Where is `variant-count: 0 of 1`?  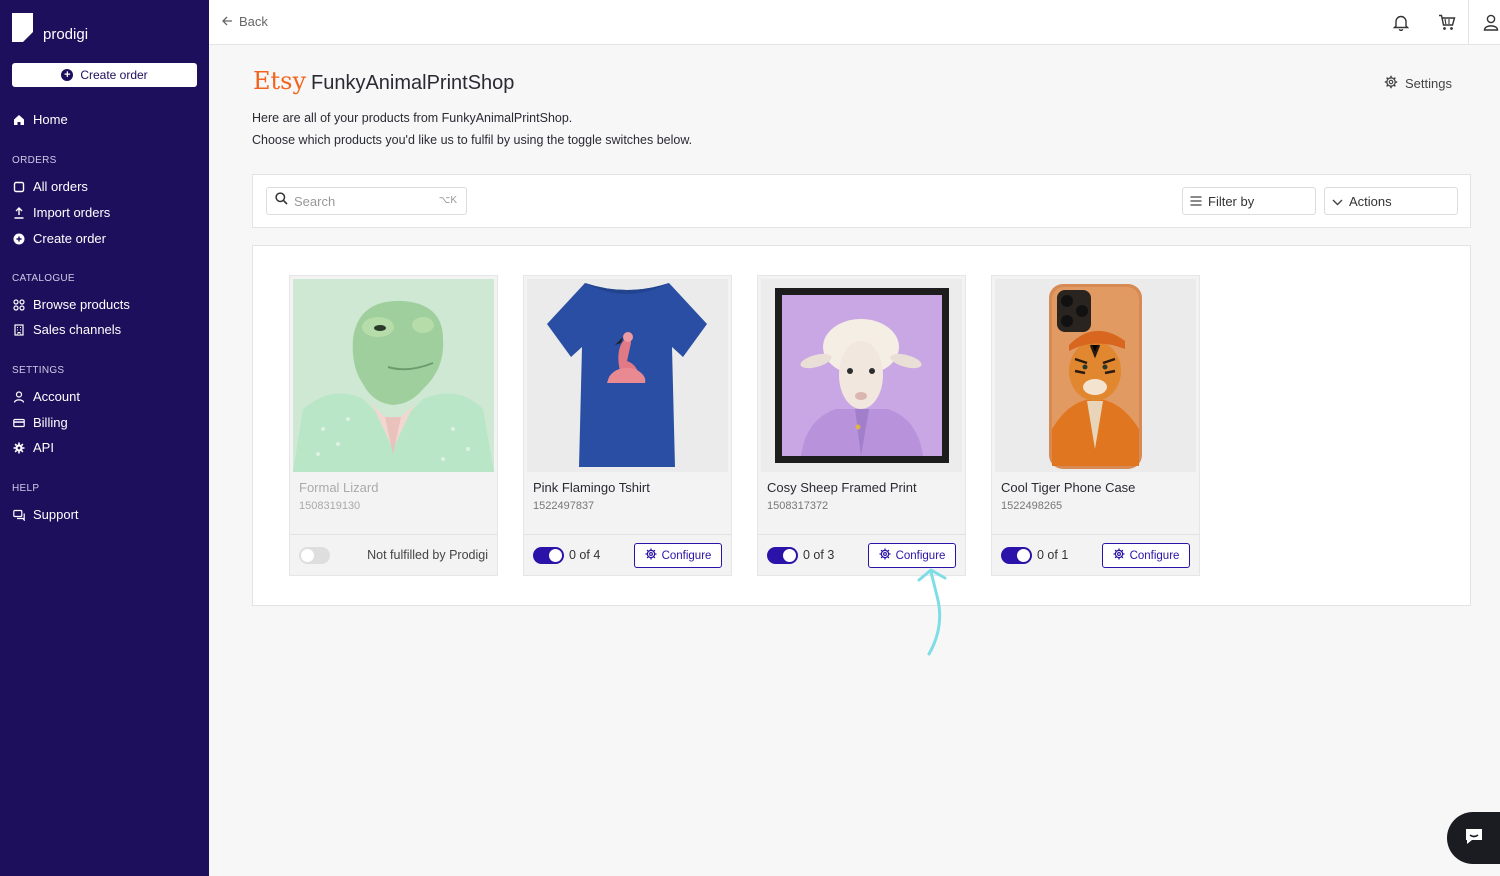 variant-count: 0 of 1 is located at coordinates (1053, 555).